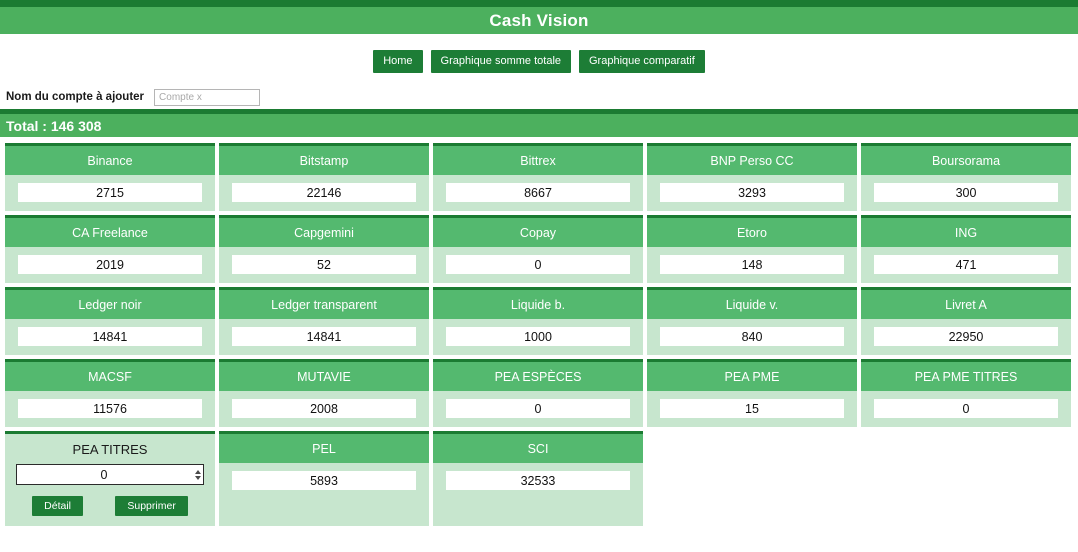 The image size is (1078, 552). What do you see at coordinates (54, 125) in the screenshot?
I see `total-amount: Total : 146 308` at bounding box center [54, 125].